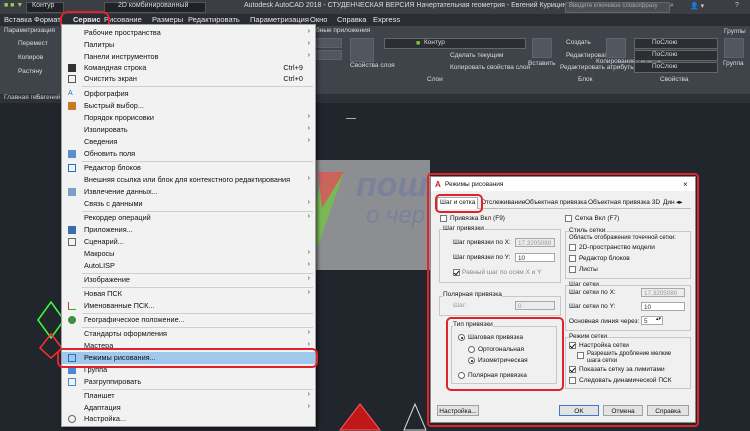 The image size is (750, 431). What do you see at coordinates (188, 45) in the screenshot?
I see `menu-item-palettes: Палитры ›` at bounding box center [188, 45].